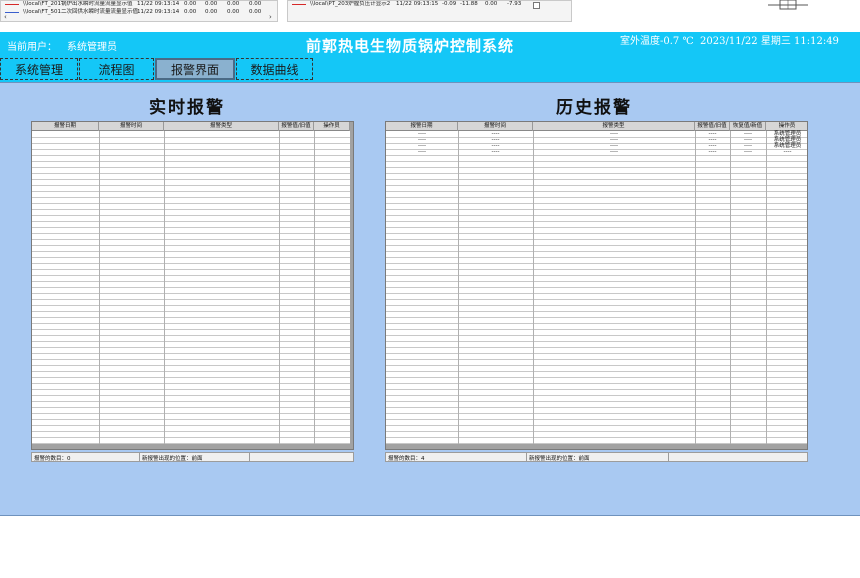 The height and width of the screenshot is (578, 860). What do you see at coordinates (116, 69) in the screenshot?
I see `tab-flowchart: 流程图` at bounding box center [116, 69].